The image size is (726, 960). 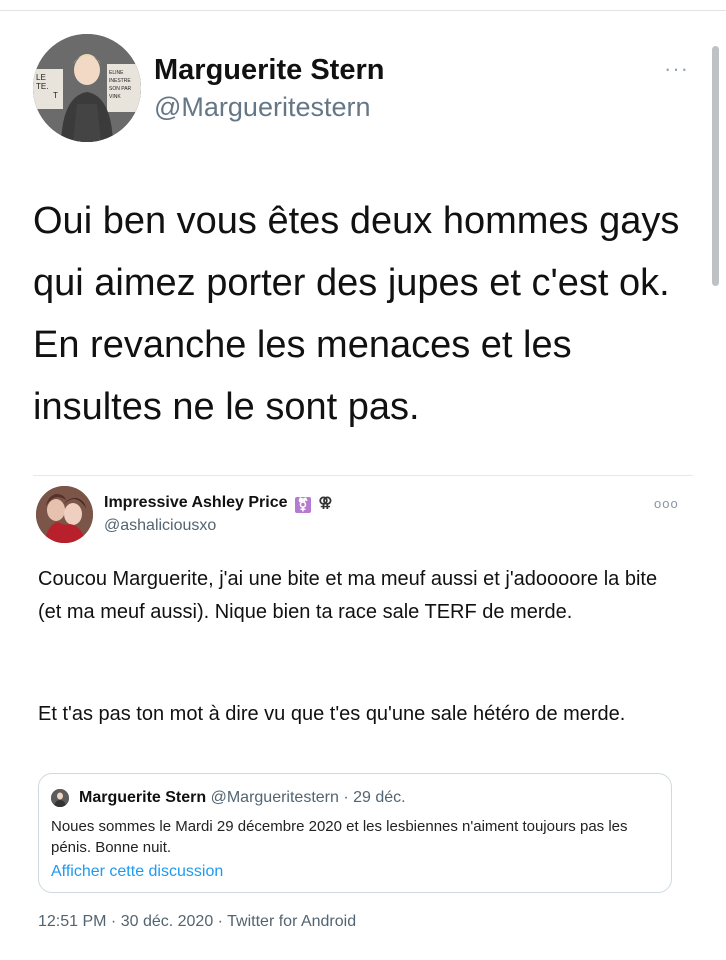 I want to click on embedded-author-name: Marguerite Stern, so click(x=143, y=797).